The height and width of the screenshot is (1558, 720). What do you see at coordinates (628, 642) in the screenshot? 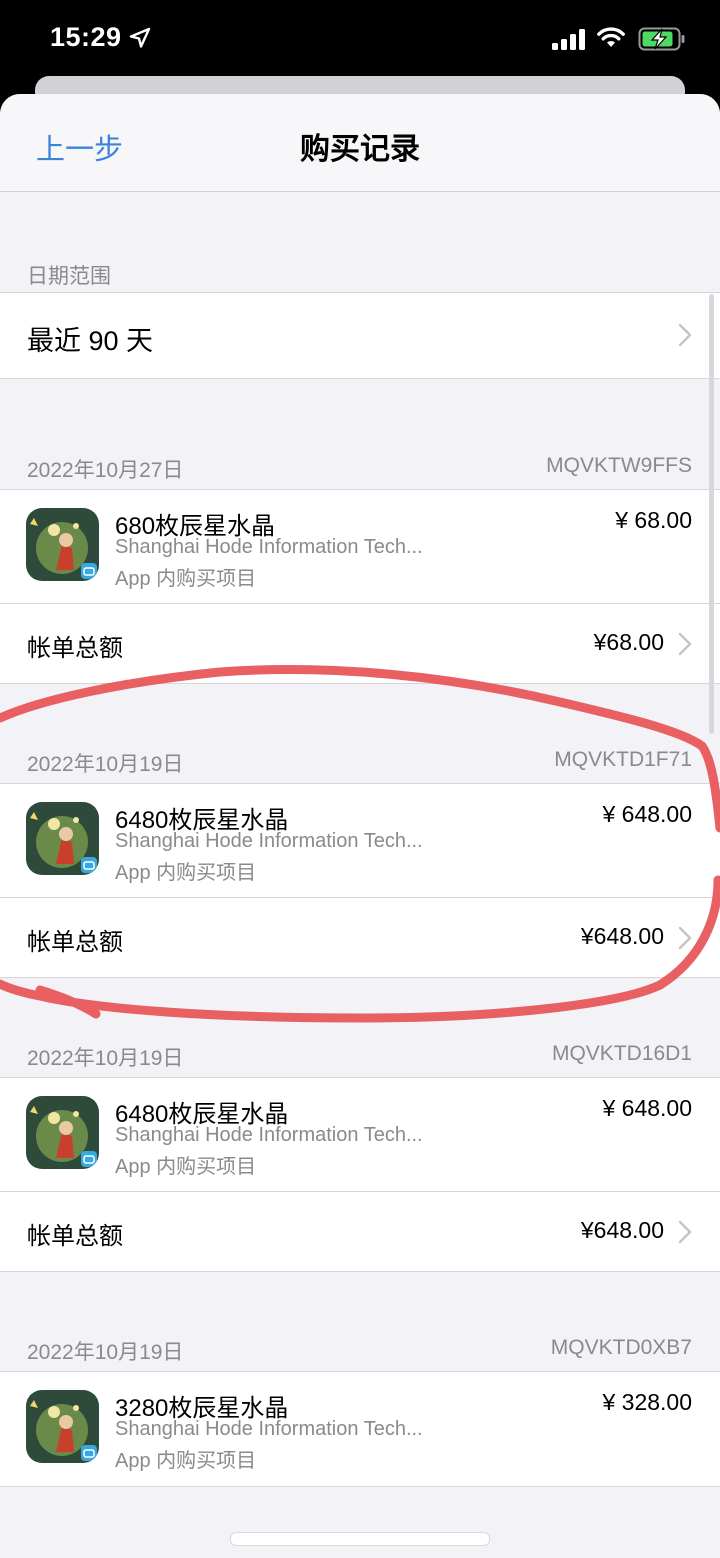
I see `bill-total-value: ¥68.00` at bounding box center [628, 642].